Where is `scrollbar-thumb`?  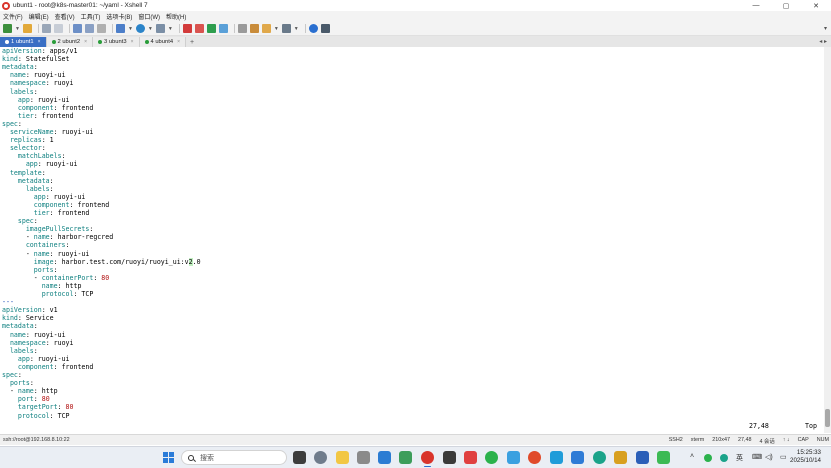 scrollbar-thumb is located at coordinates (827, 418).